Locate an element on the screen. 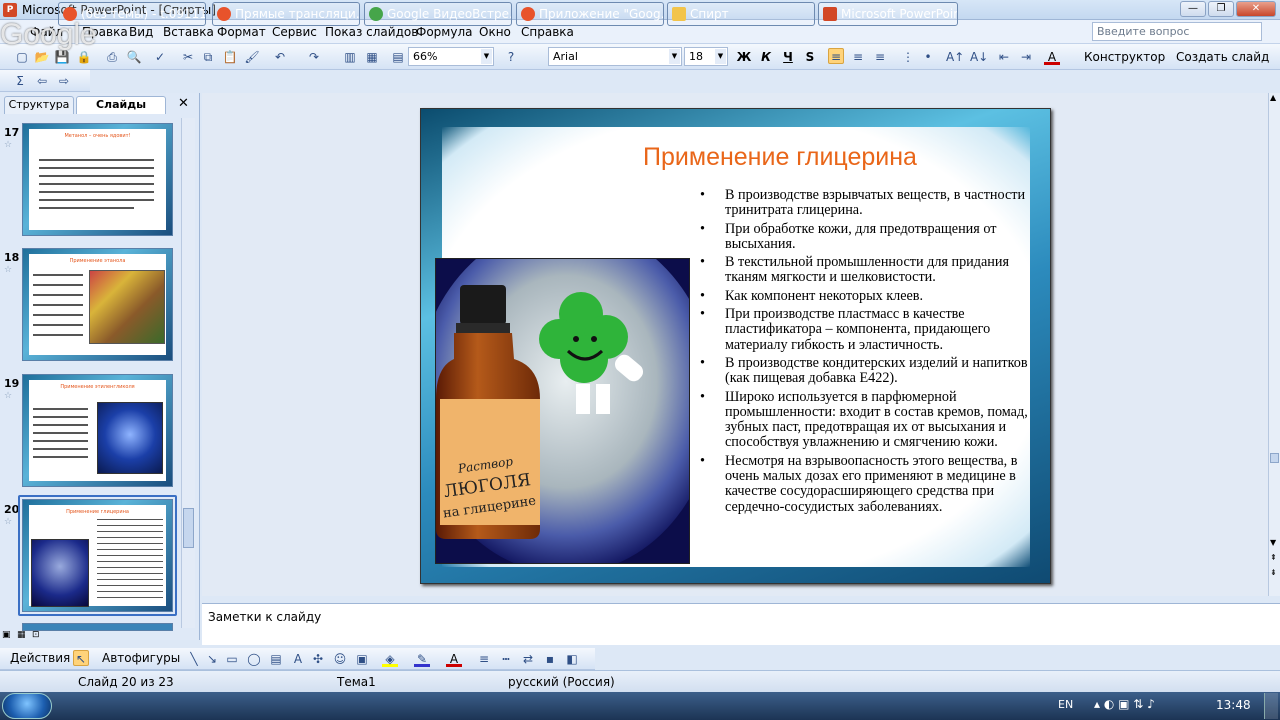 The image size is (1280, 720). font-select: Arial ▼ is located at coordinates (615, 56).